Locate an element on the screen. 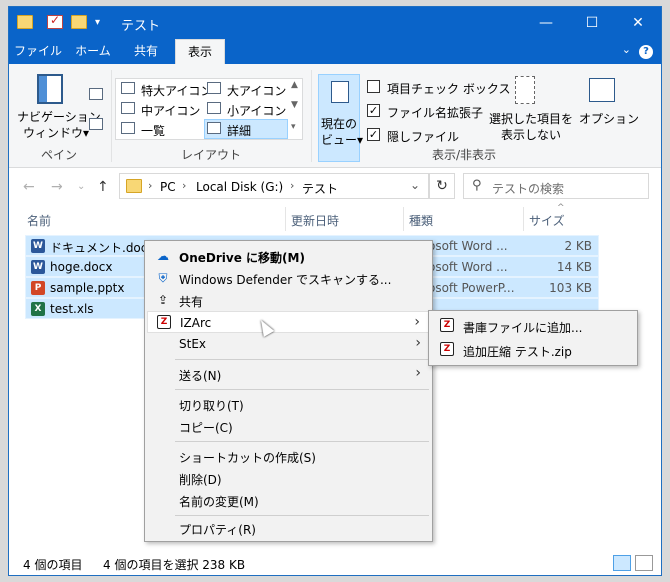 The height and width of the screenshot is (582, 670). search-box: ⚲ テストの検索 is located at coordinates (556, 186).